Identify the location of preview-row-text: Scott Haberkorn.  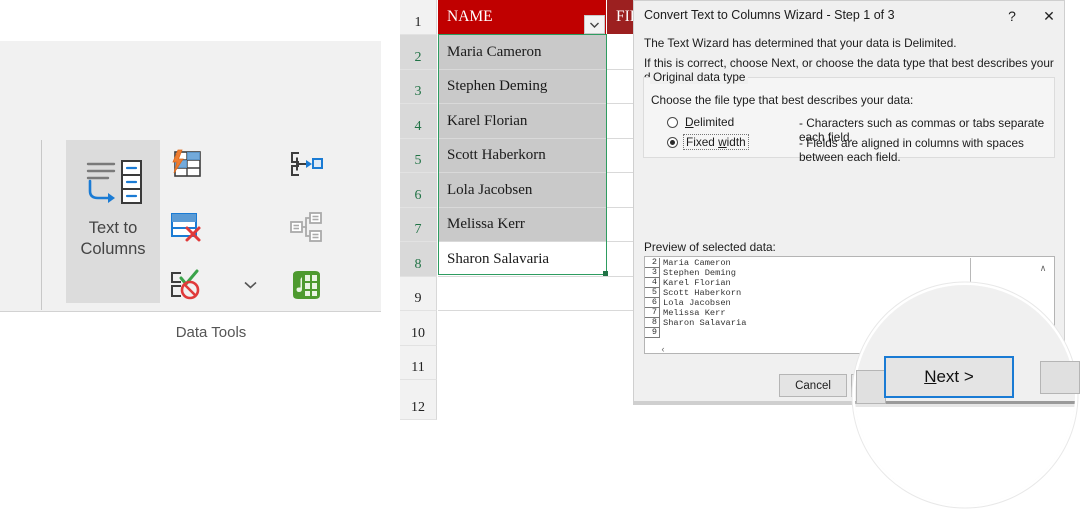
(702, 293).